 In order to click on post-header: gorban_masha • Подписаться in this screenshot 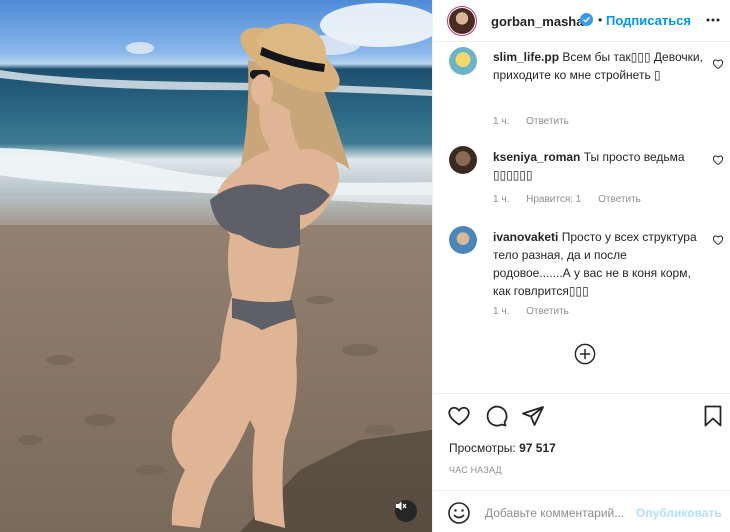, I will do `click(581, 21)`.